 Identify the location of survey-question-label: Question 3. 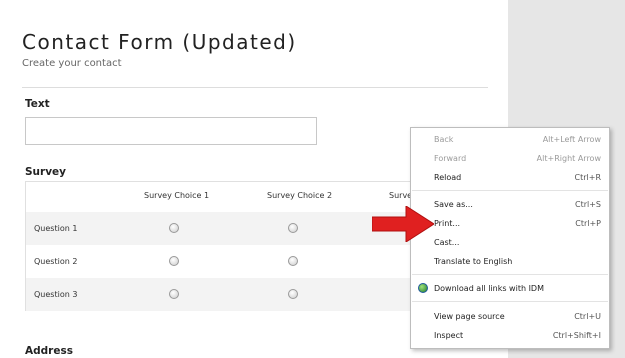
(56, 294).